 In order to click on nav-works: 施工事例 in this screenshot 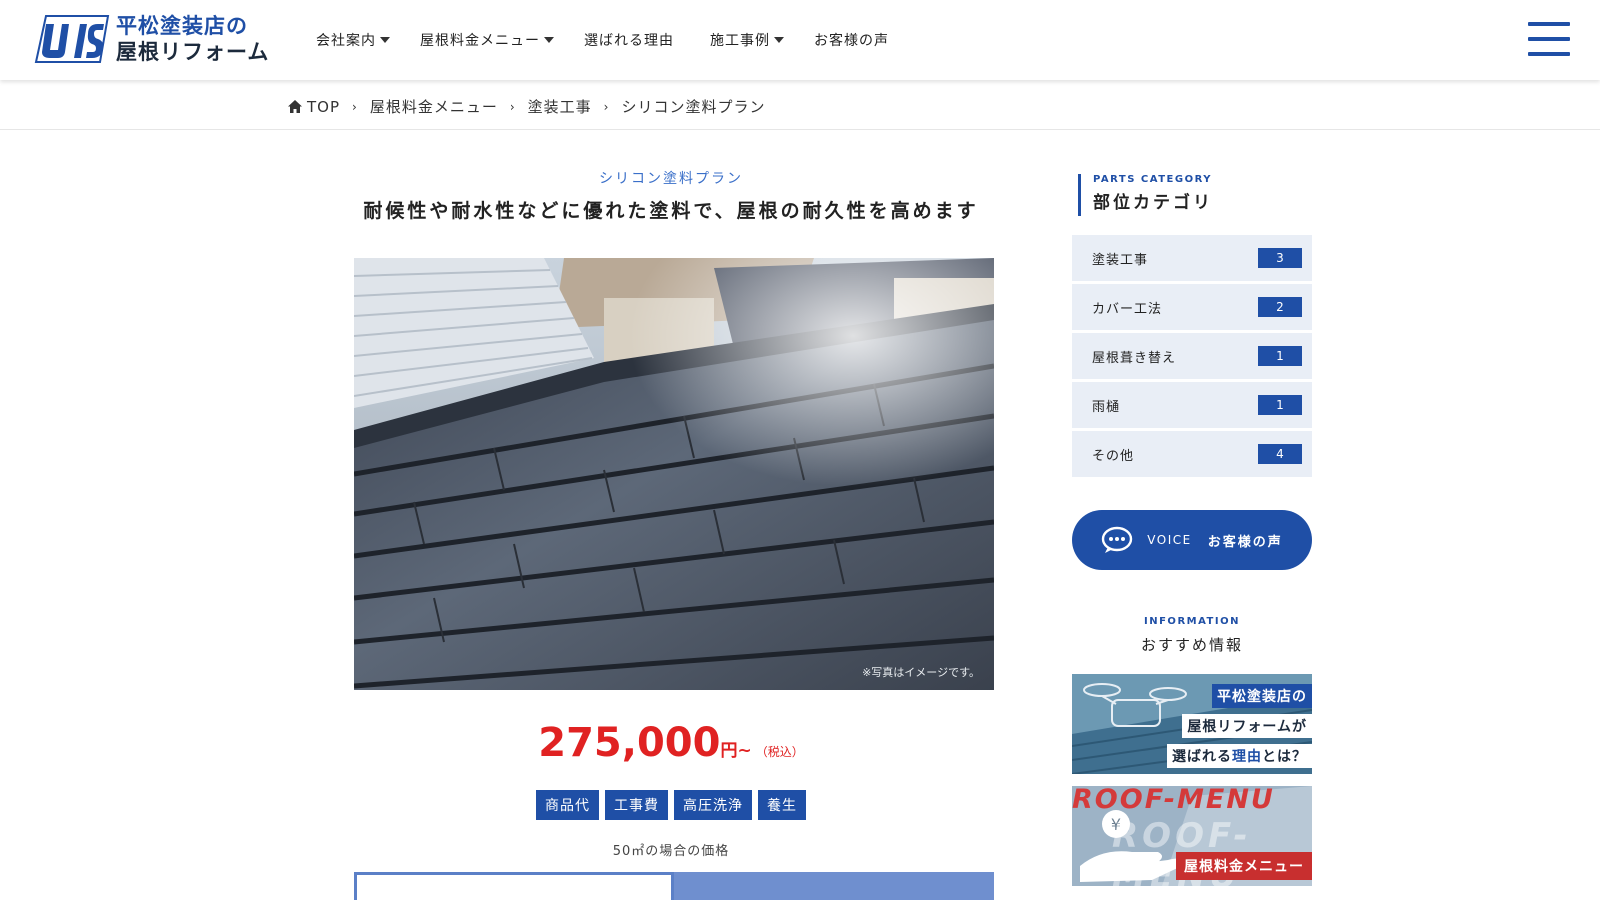, I will do `click(747, 40)`.